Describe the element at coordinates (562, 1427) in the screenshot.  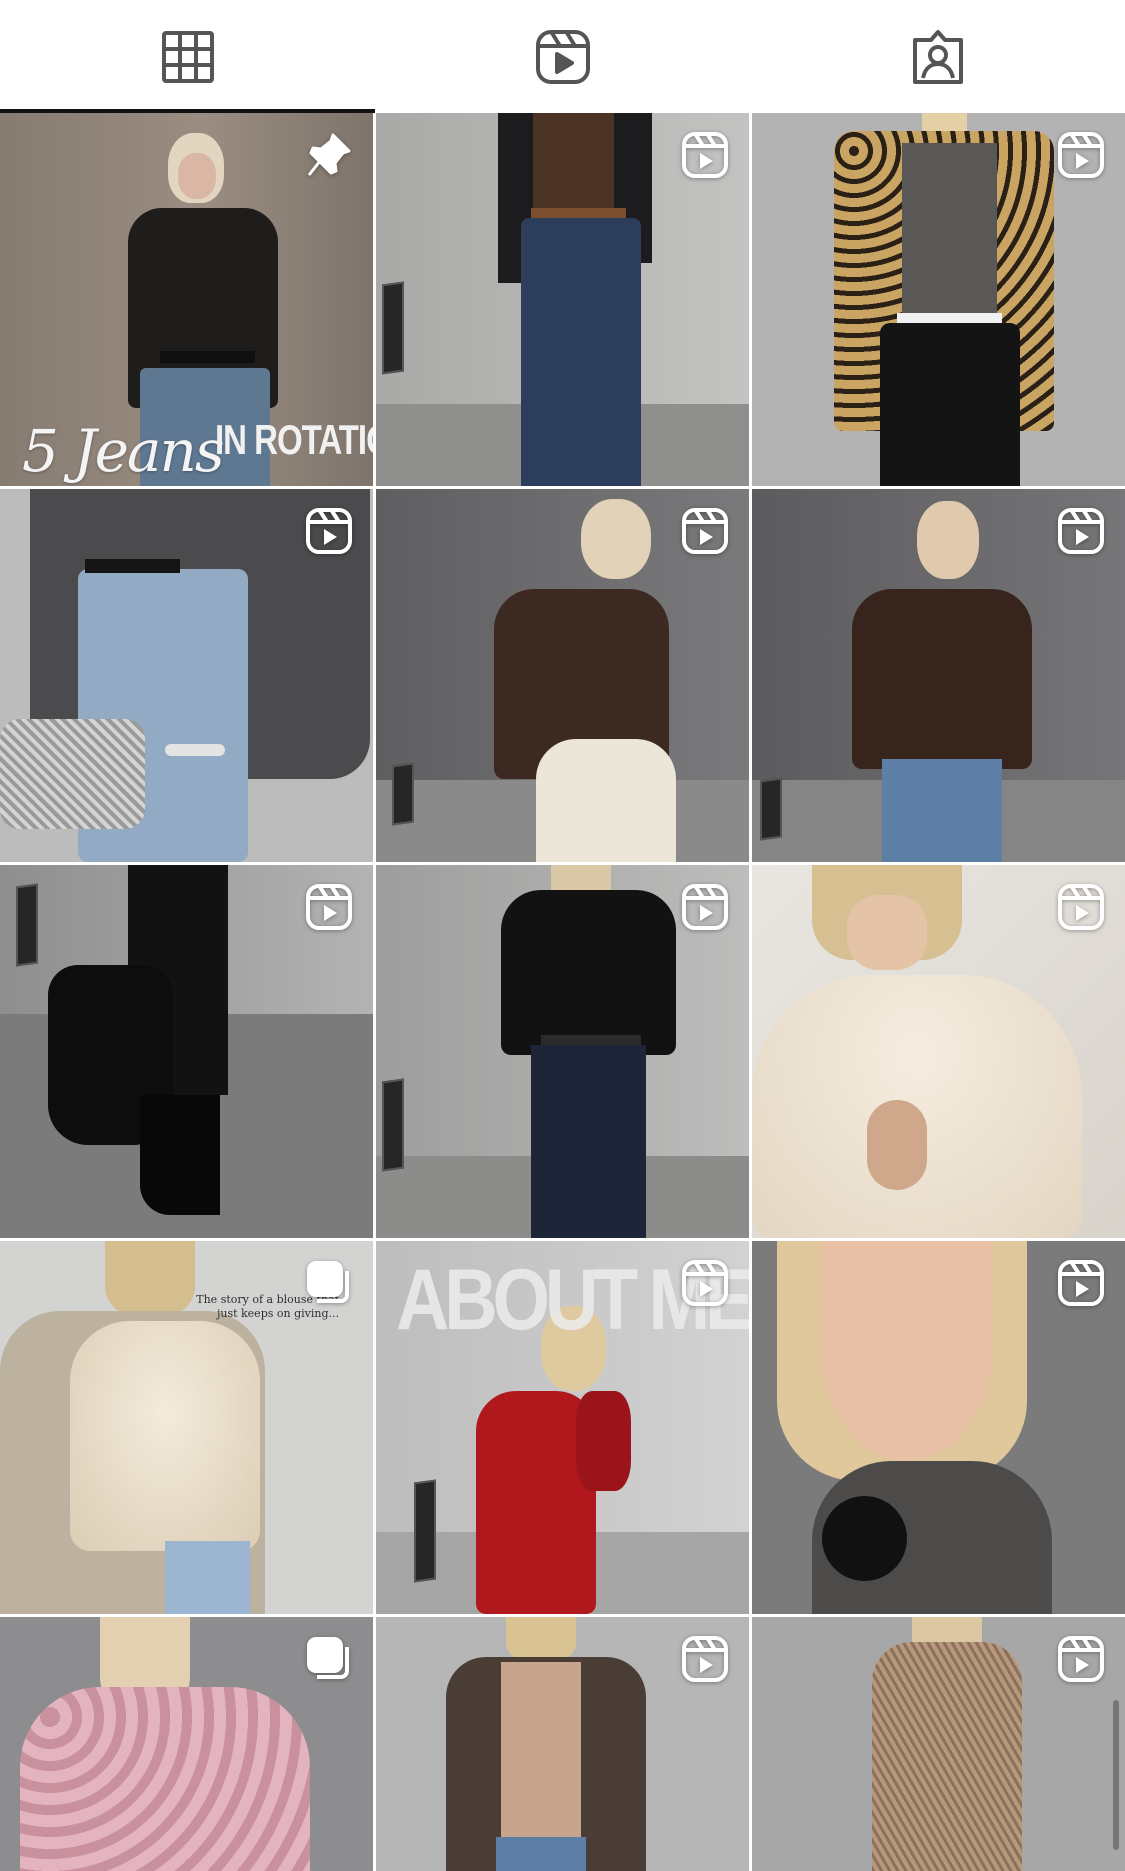
I see `grid-post-reel: ABOUT ME` at that location.